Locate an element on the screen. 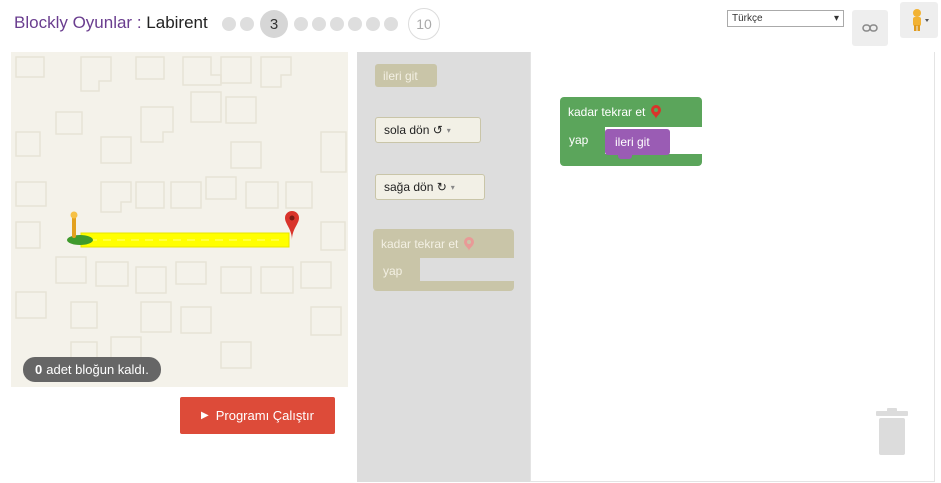 This screenshot has width=941, height=483. link-button is located at coordinates (870, 28).